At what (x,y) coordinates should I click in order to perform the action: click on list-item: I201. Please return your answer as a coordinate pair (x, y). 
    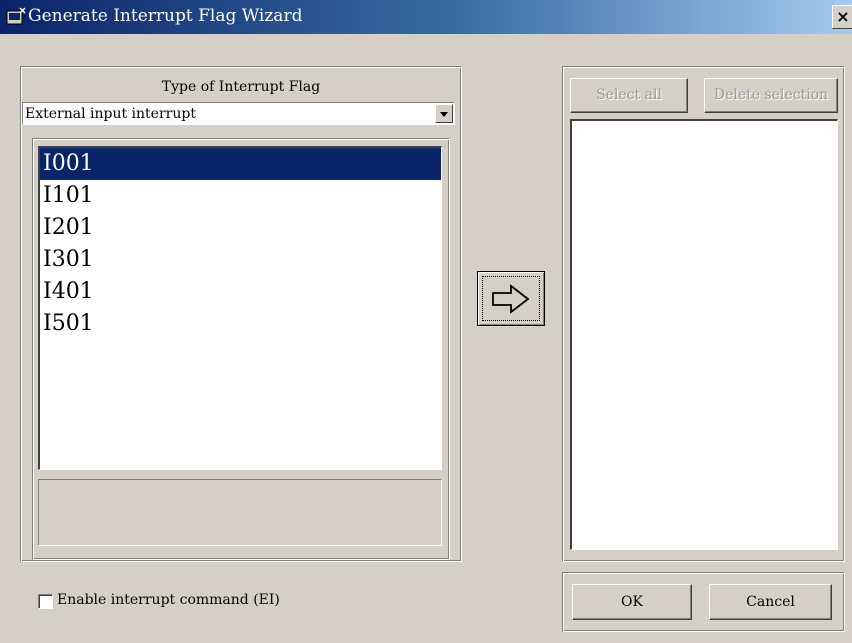
    Looking at the image, I should click on (240, 228).